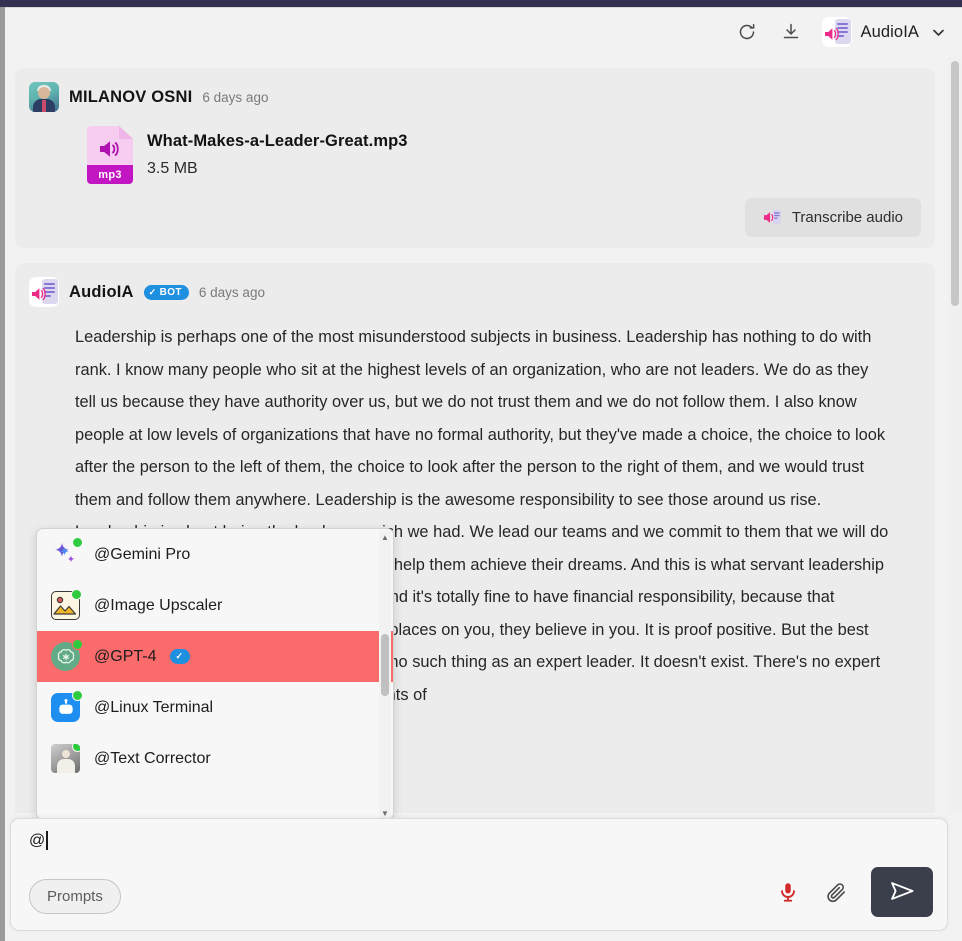 This screenshot has height=941, width=962. I want to click on prompts-button: Prompts, so click(75, 896).